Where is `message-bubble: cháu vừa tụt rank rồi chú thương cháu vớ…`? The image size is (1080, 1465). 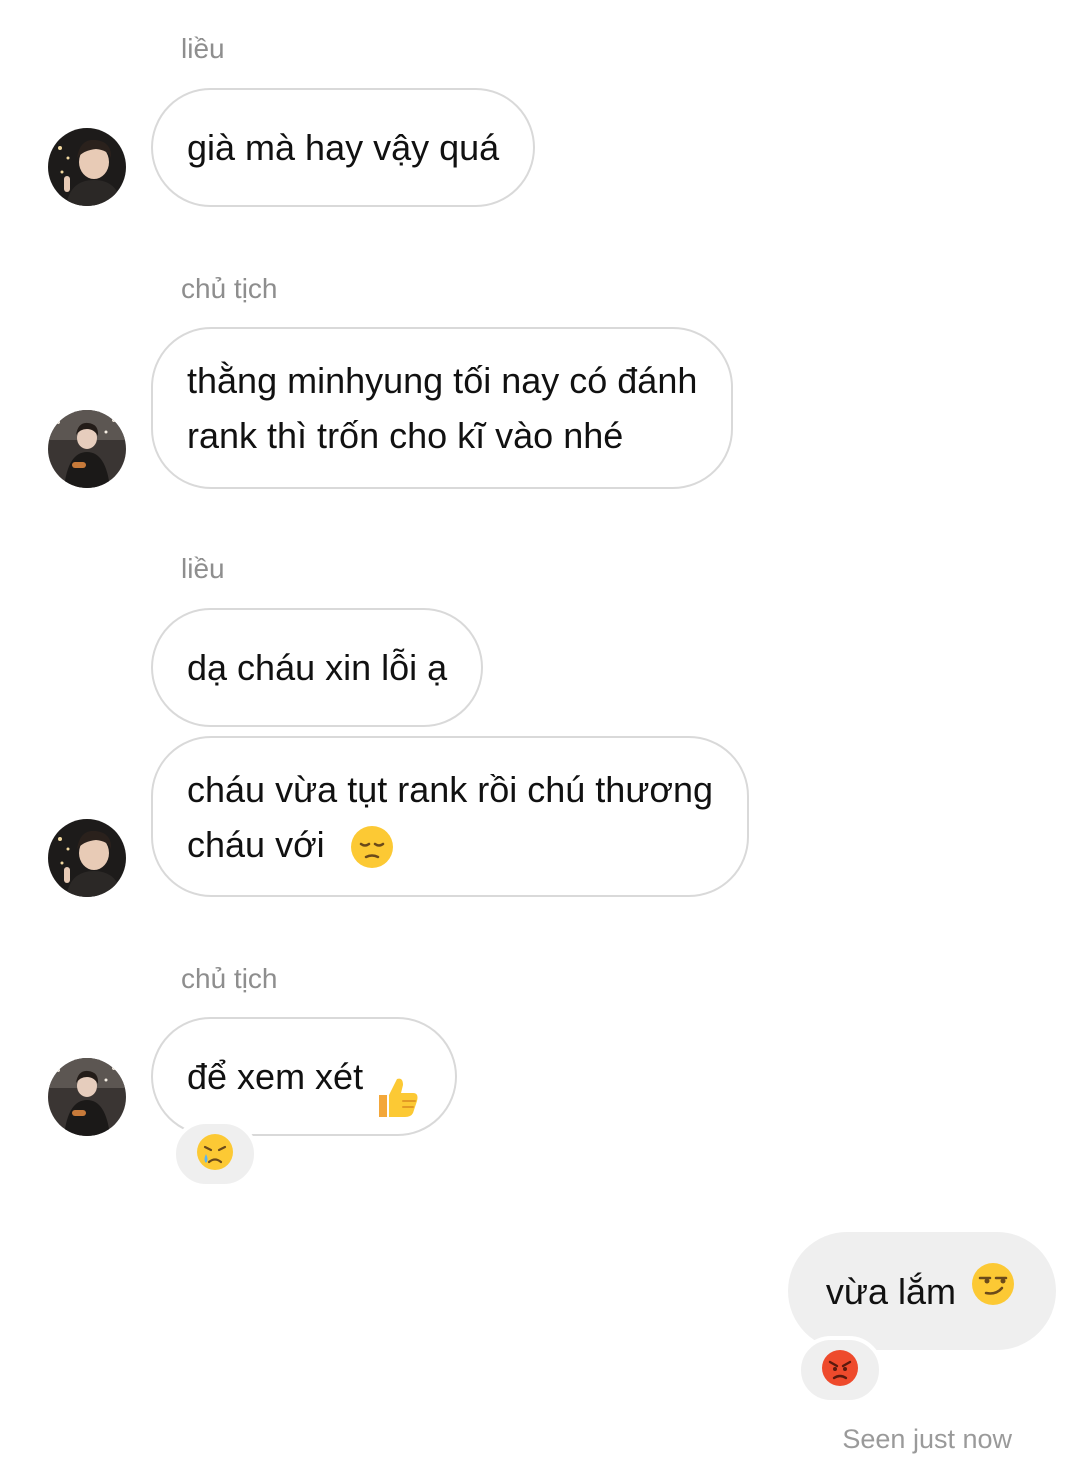
message-bubble: cháu vừa tụt rank rồi chú thương cháu vớ… is located at coordinates (450, 816).